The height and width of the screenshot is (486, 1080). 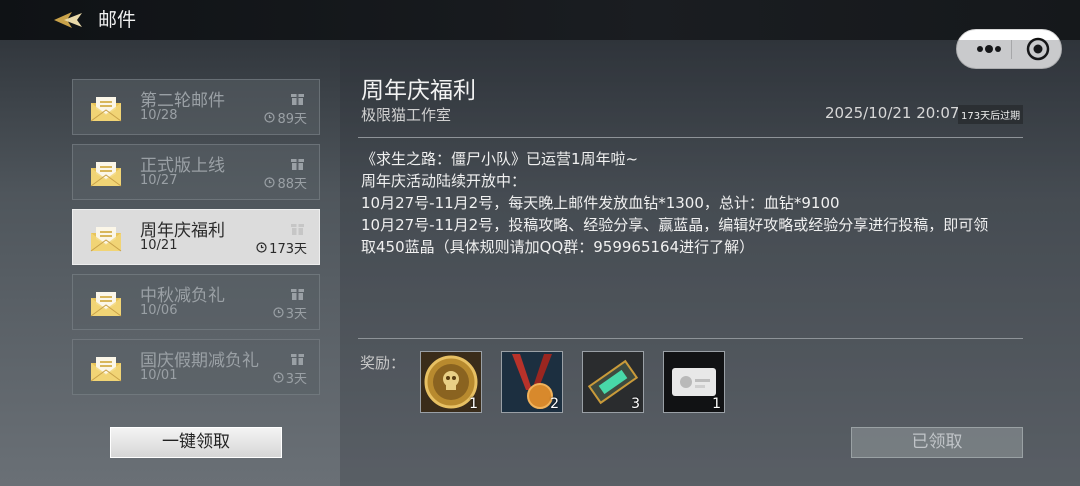 I want to click on mail-date: 10/28, so click(x=159, y=115).